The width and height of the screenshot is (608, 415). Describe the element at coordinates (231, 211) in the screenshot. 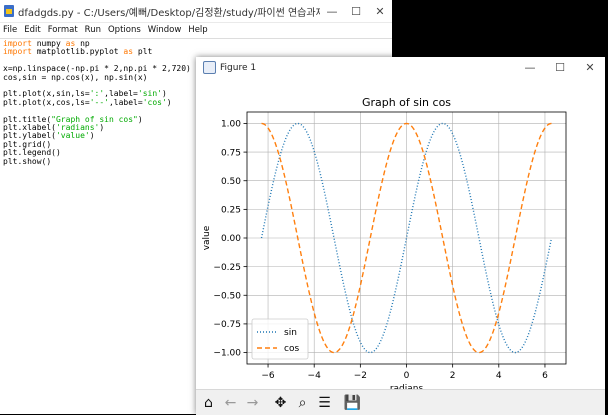

I see `y-tick-label: 0.25` at that location.